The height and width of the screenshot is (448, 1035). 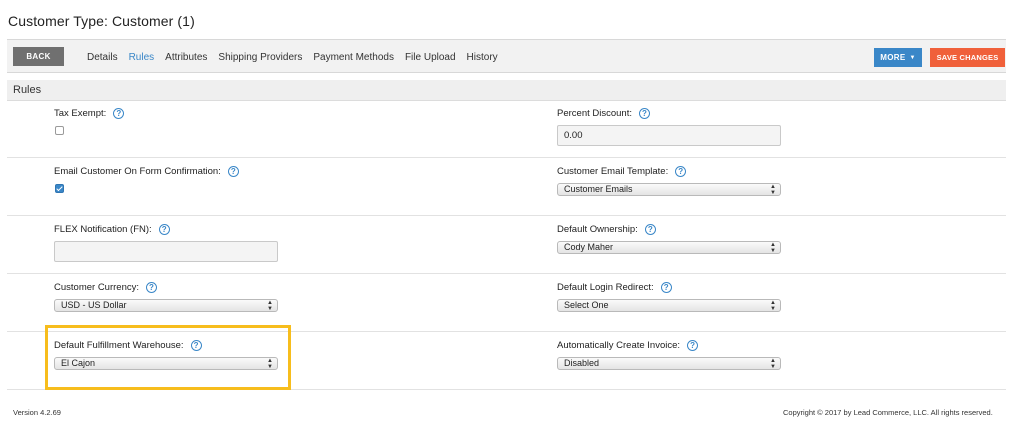 I want to click on customer-email-template-select: Customer Emails ▲ ▼, so click(x=669, y=189).